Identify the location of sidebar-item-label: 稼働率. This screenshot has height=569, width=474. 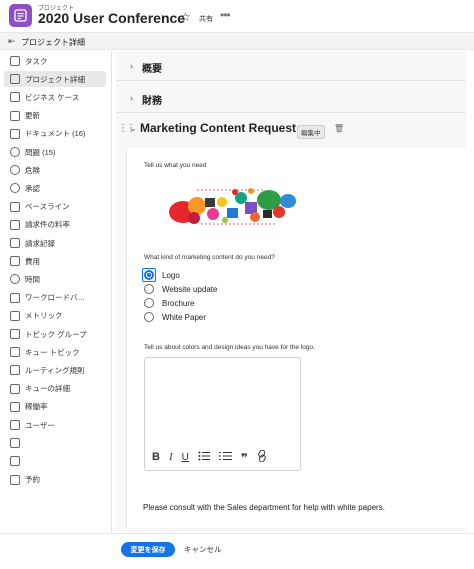
(36, 407).